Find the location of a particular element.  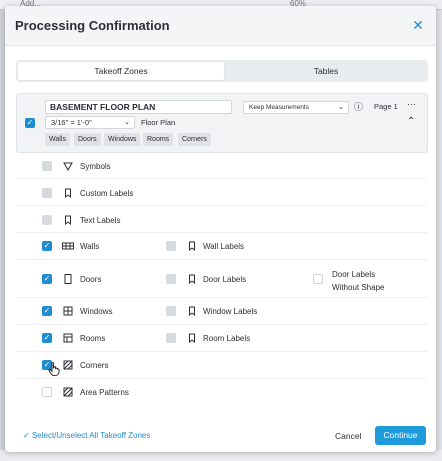

door-labels-without-shape-label: Door Labels Without Shape is located at coordinates (358, 281).